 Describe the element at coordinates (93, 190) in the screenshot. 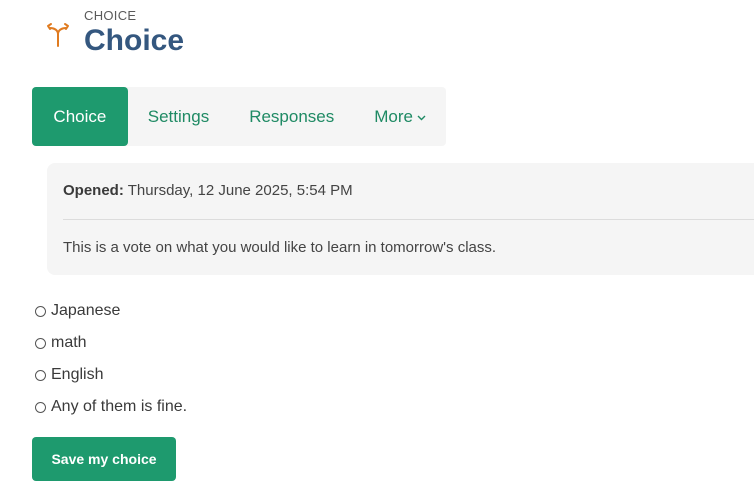

I see `opened-label: Opened:` at that location.